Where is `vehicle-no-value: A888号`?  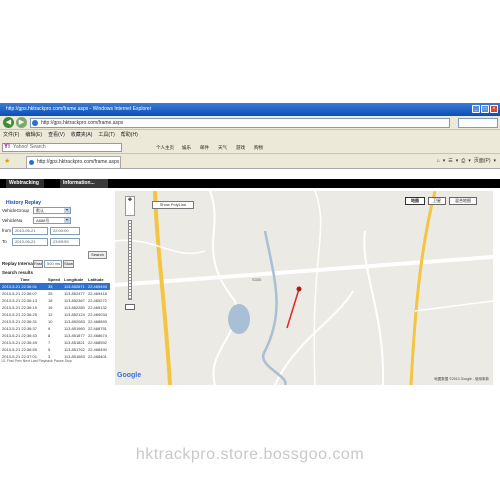 vehicle-no-value: A888号 is located at coordinates (43, 220).